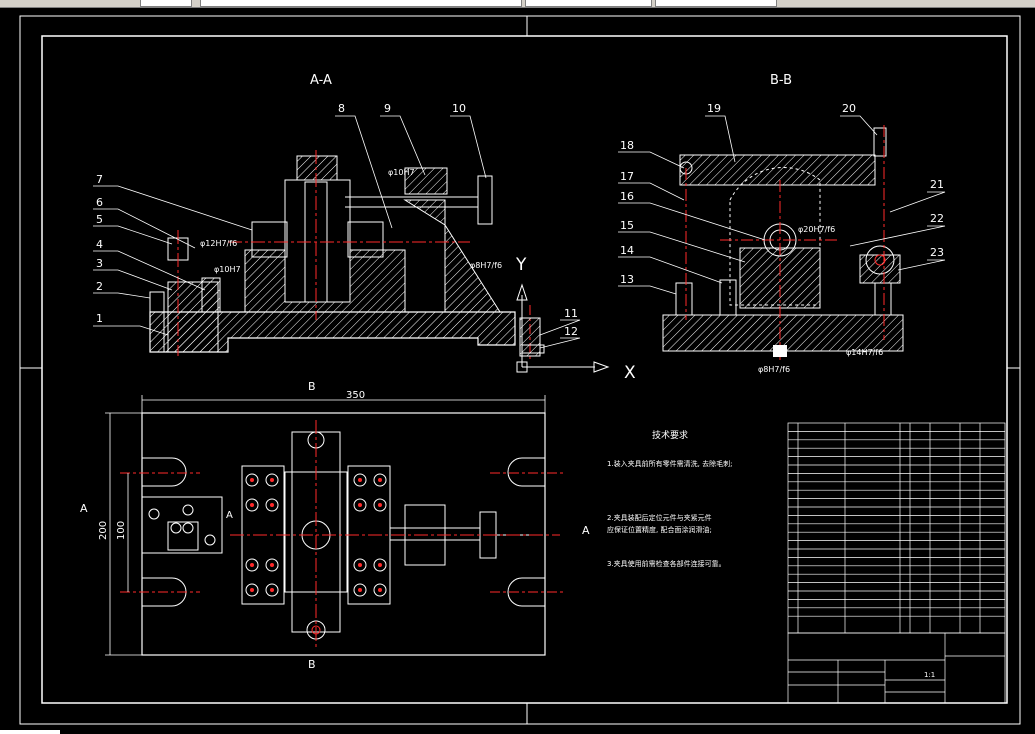 The image size is (1035, 734). Describe the element at coordinates (452, 256) in the screenshot. I see `right-support` at that location.